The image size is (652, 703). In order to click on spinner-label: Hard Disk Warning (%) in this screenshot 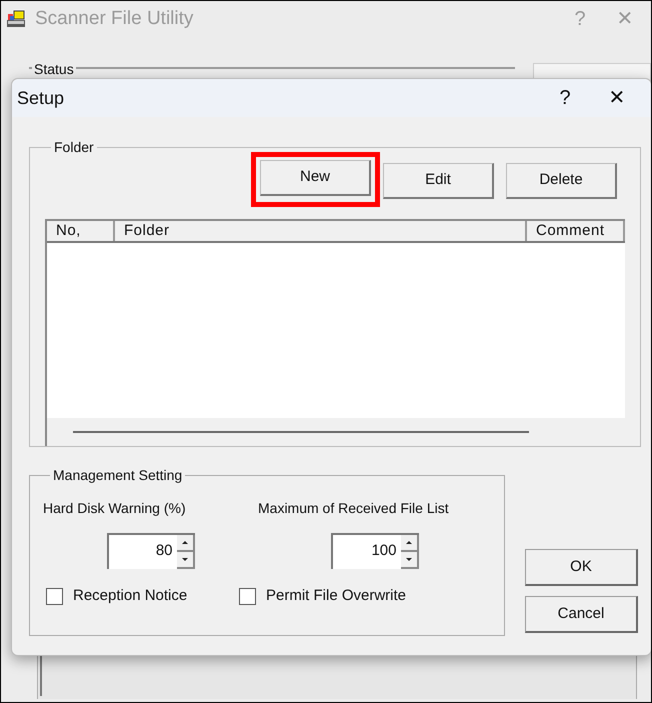, I will do `click(114, 508)`.